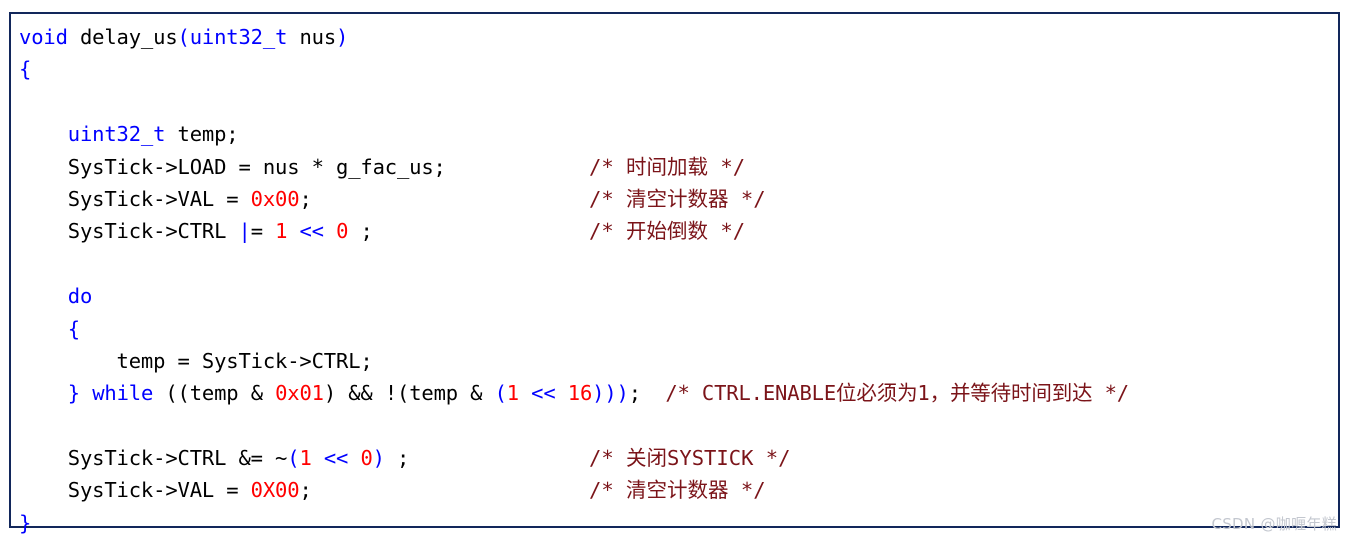 This screenshot has height=542, width=1355. What do you see at coordinates (667, 166) in the screenshot?
I see `trailing-comment: /* 时间加载 */` at bounding box center [667, 166].